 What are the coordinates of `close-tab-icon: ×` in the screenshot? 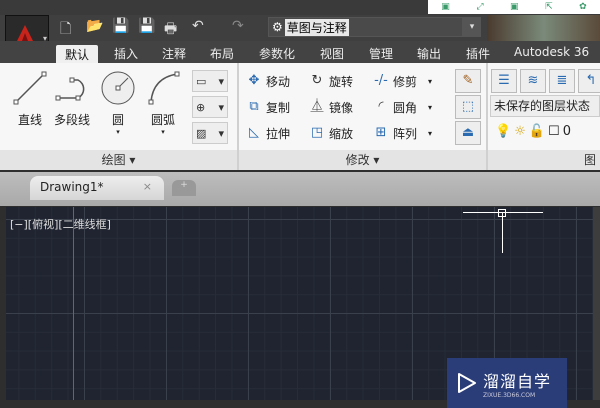 It's located at (147, 186).